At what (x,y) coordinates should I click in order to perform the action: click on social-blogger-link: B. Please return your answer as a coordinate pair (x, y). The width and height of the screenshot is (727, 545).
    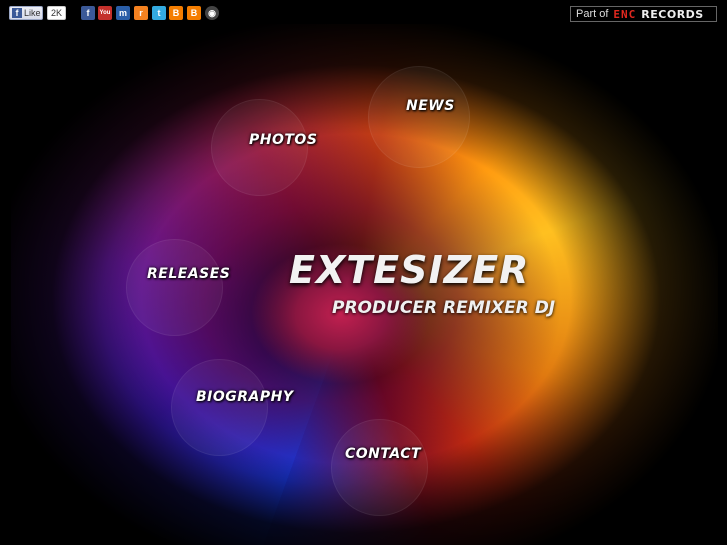
    Looking at the image, I should click on (176, 13).